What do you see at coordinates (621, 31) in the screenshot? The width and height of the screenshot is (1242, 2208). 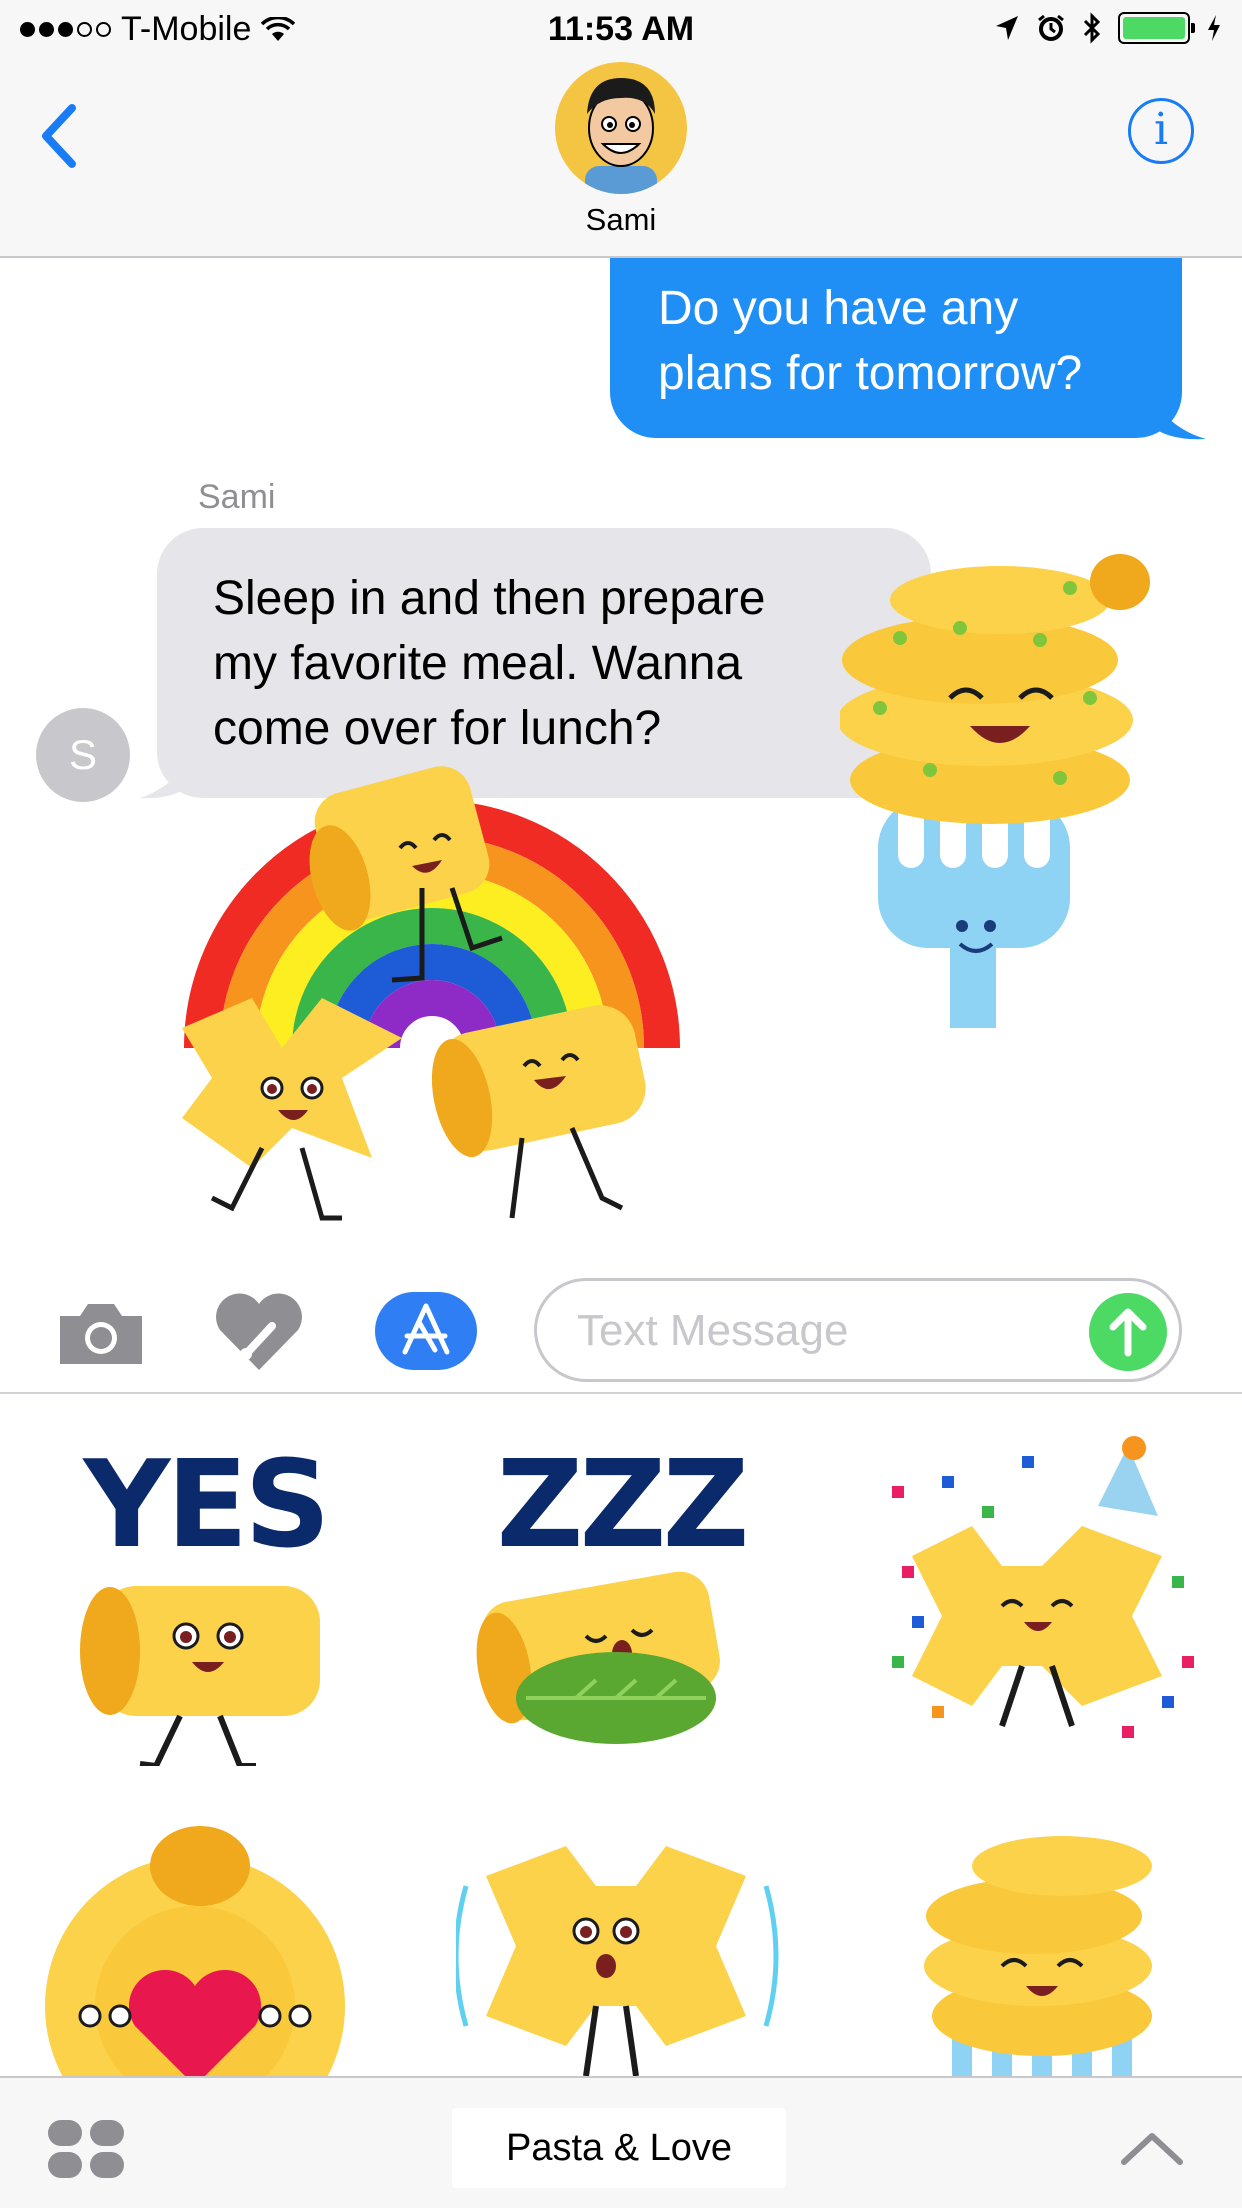 I see `status-bar: T-Mobile 11:53 AM` at bounding box center [621, 31].